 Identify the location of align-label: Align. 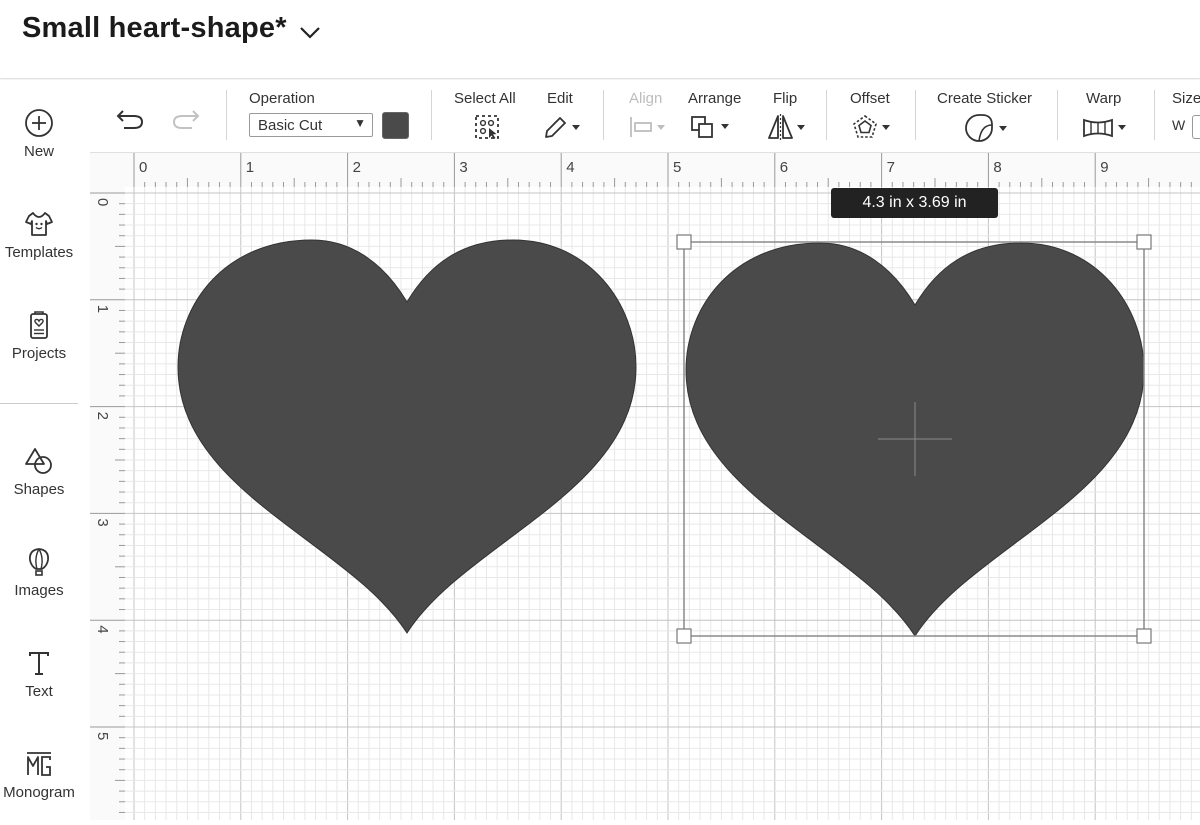
(646, 98).